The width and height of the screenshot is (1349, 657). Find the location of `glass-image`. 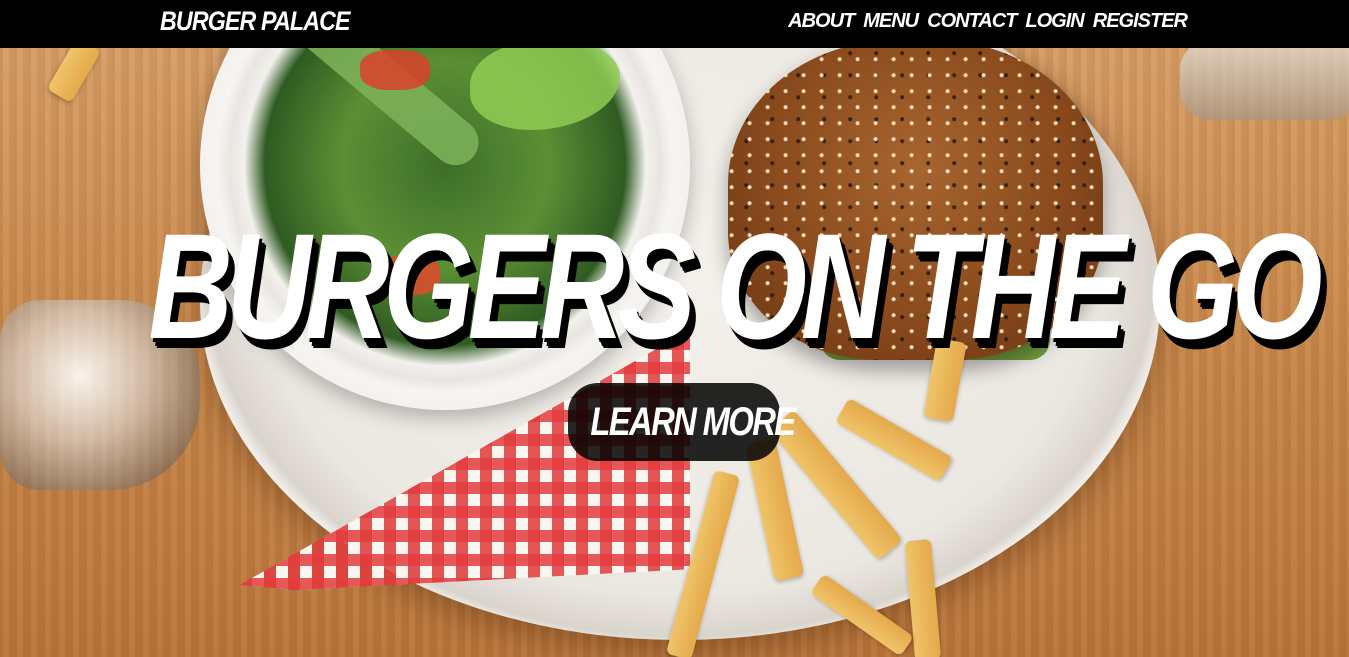

glass-image is located at coordinates (1264, 80).